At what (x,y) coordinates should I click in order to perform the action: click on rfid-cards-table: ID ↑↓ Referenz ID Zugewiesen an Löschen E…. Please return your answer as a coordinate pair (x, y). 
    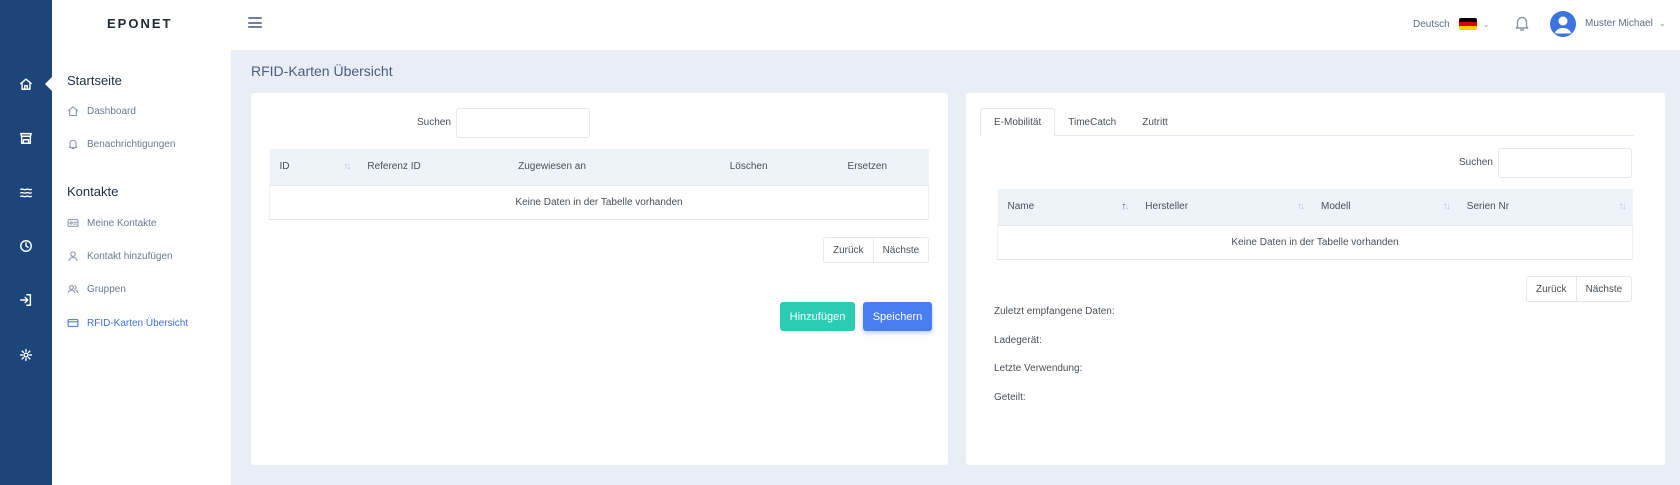
    Looking at the image, I should click on (599, 184).